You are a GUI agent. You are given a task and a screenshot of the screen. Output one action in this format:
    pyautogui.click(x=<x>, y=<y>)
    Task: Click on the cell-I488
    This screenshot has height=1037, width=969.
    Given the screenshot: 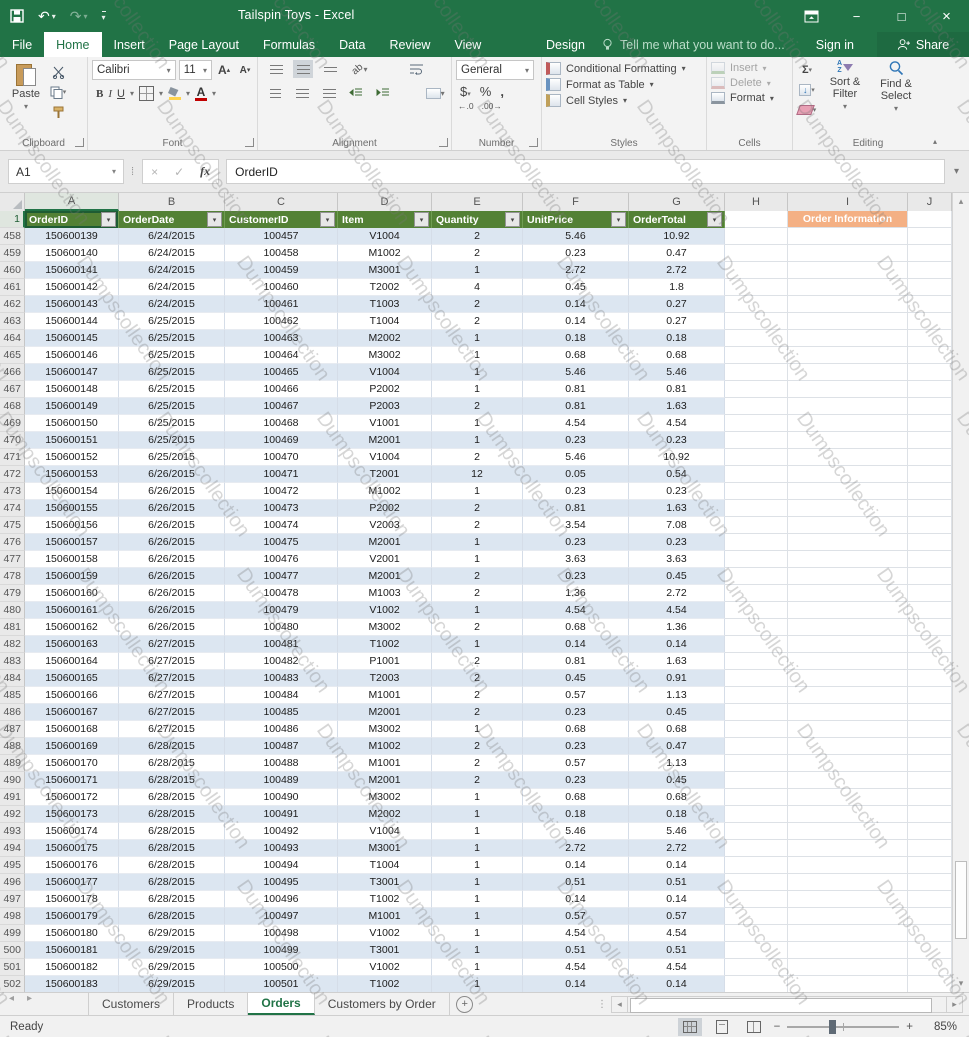 What is the action you would take?
    pyautogui.click(x=848, y=746)
    